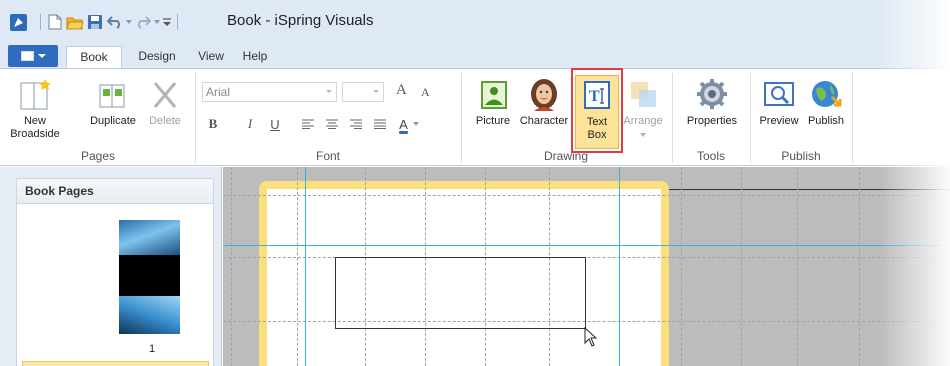 The height and width of the screenshot is (366, 950). I want to click on justify-button, so click(380, 124).